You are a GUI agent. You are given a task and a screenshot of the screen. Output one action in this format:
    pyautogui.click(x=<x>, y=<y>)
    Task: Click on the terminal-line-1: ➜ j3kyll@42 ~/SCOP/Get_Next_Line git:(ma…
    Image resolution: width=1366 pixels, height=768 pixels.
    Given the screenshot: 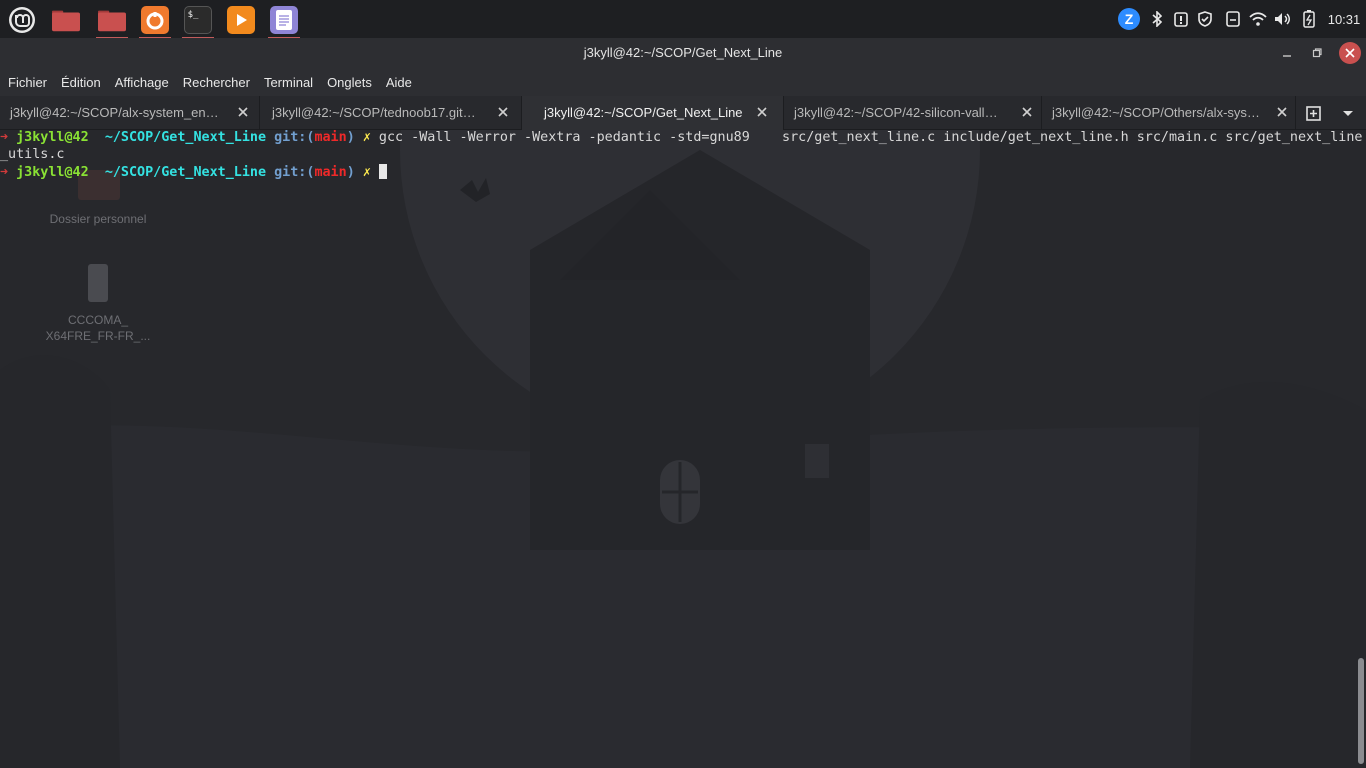 What is the action you would take?
    pyautogui.click(x=681, y=137)
    